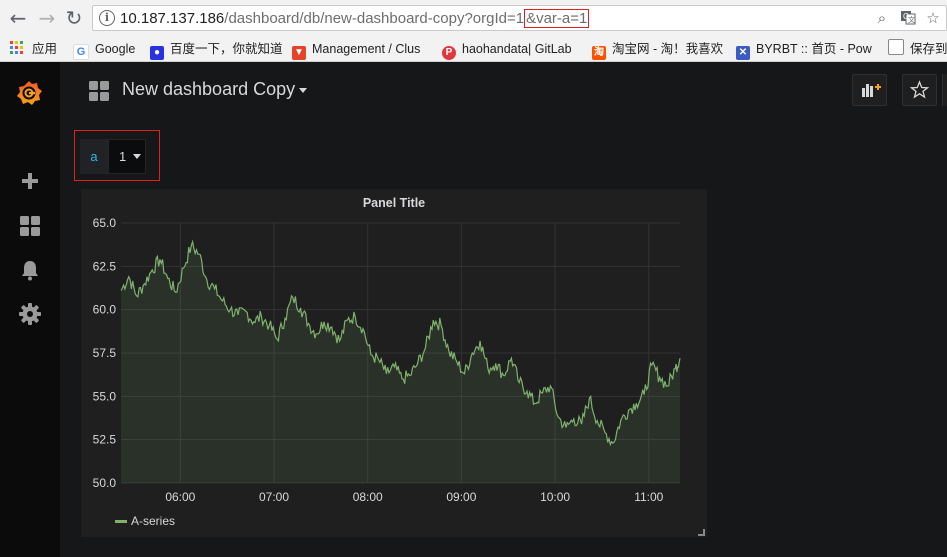 This screenshot has height=557, width=947. What do you see at coordinates (648, 497) in the screenshot?
I see `x-tick-label: 11:00` at bounding box center [648, 497].